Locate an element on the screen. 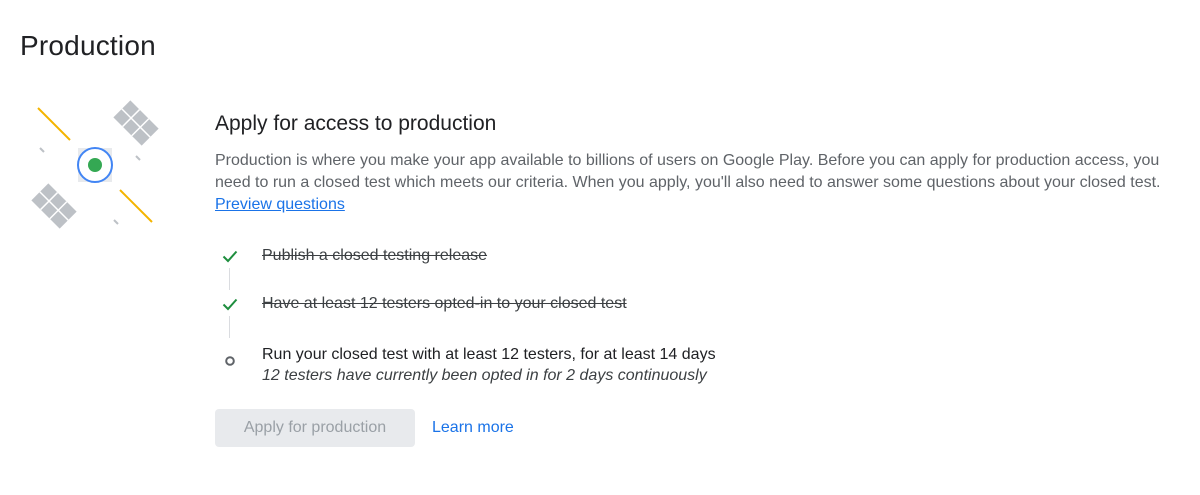  satellite-illustration is located at coordinates (97, 166).